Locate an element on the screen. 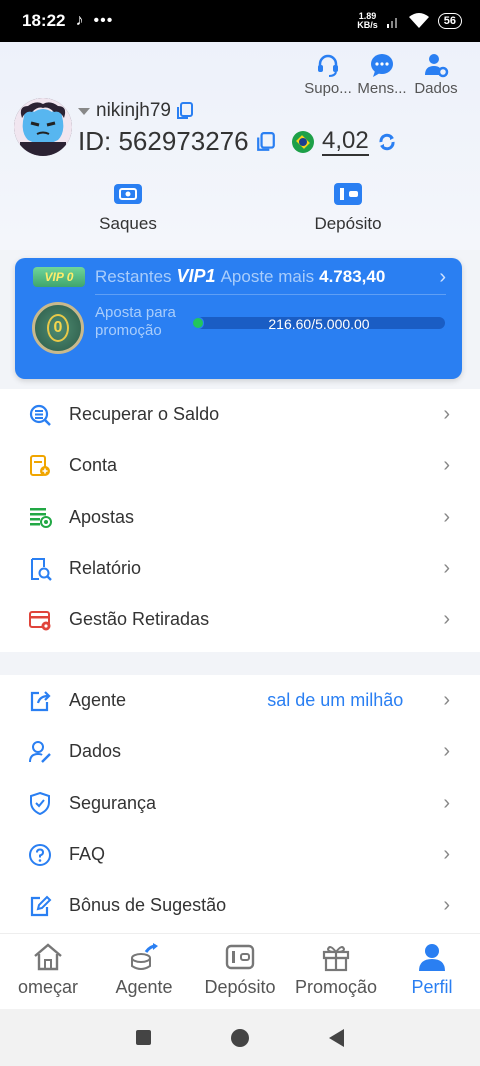  avatar is located at coordinates (43, 127).